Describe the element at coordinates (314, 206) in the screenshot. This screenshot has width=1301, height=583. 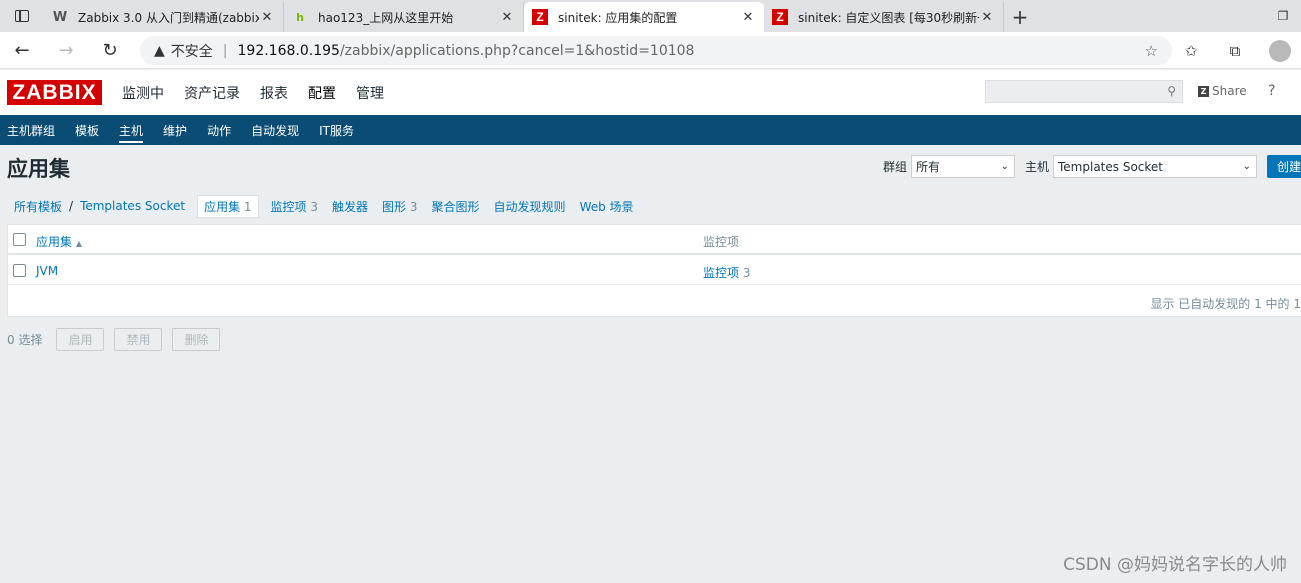
I see `tab-count: 3` at that location.